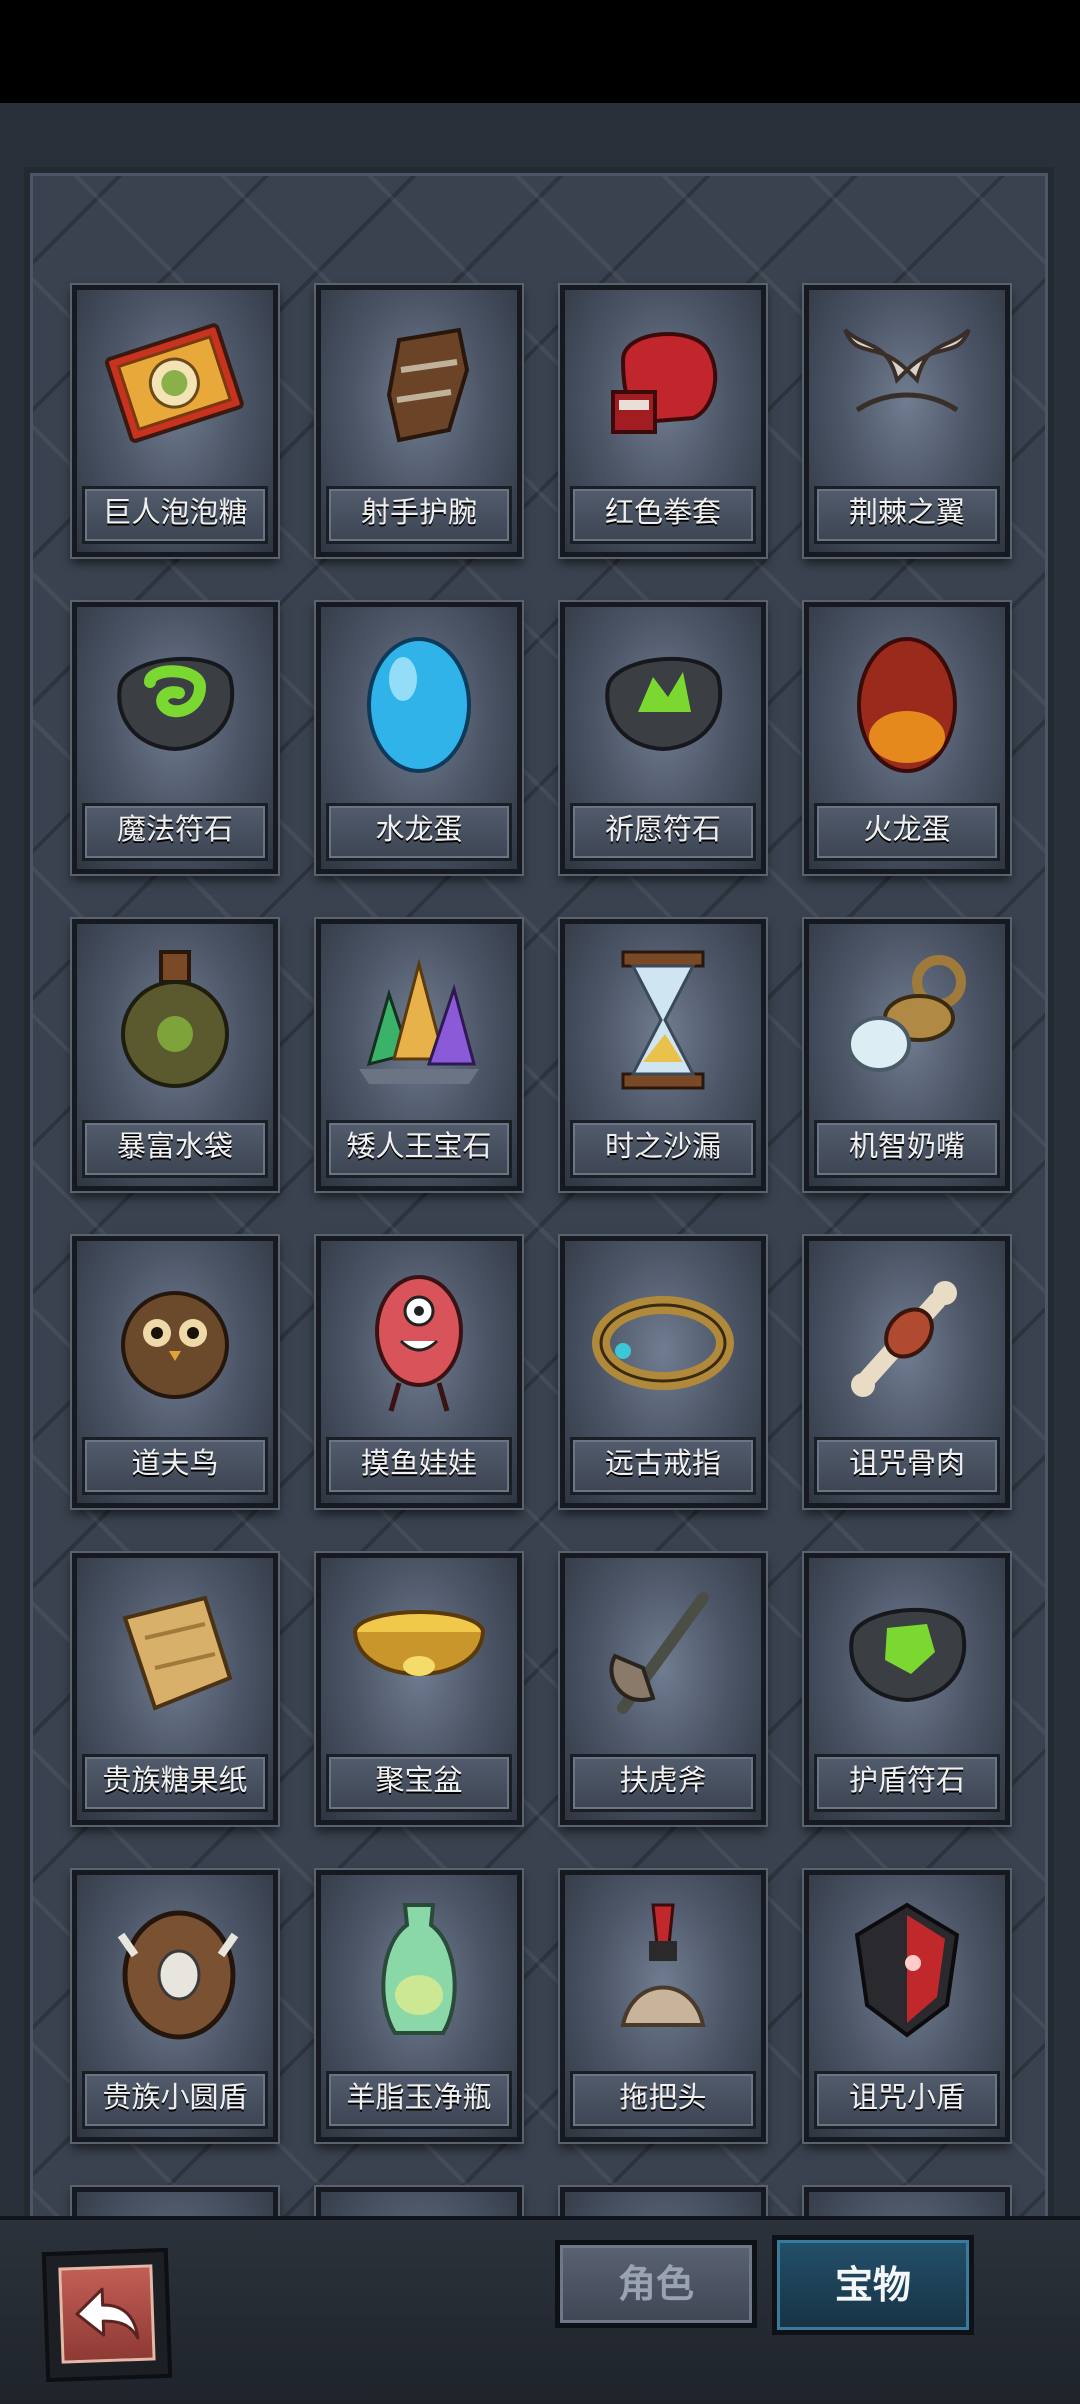 Image resolution: width=1080 pixels, height=2404 pixels. I want to click on back-arrow-icon, so click(107, 2313).